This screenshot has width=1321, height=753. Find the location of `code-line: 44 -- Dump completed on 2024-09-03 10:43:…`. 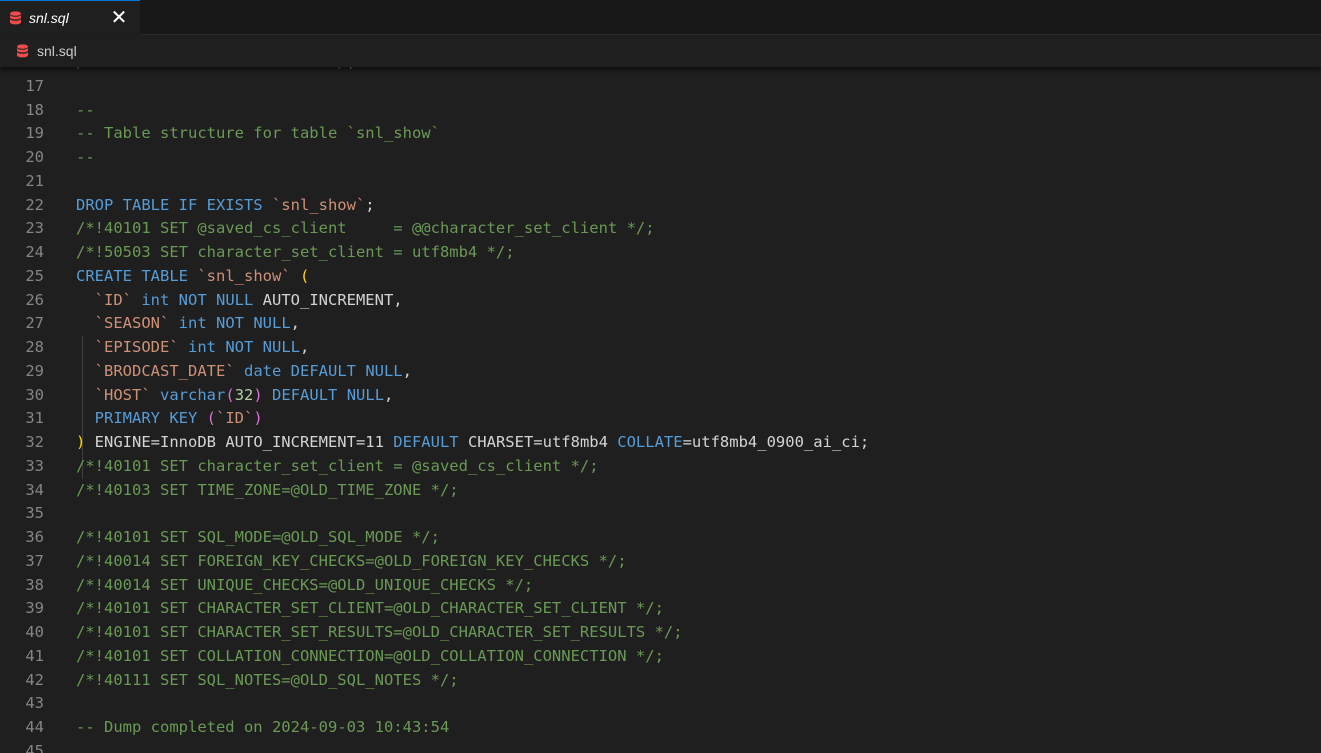

code-line: 44 -- Dump completed on 2024-09-03 10:43:… is located at coordinates (660, 728).